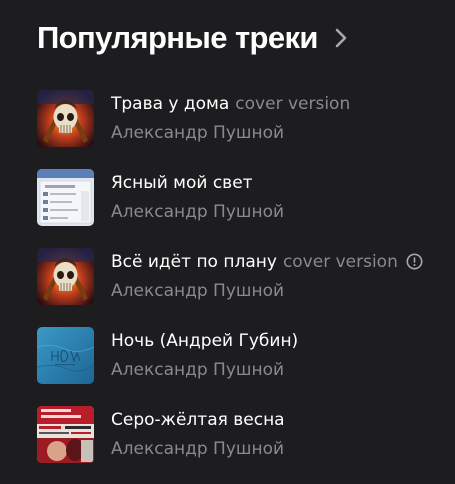 Image resolution: width=455 pixels, height=484 pixels. Describe the element at coordinates (204, 355) in the screenshot. I see `track-info: Ночь (Андрей Губин) Александр Пушной` at that location.